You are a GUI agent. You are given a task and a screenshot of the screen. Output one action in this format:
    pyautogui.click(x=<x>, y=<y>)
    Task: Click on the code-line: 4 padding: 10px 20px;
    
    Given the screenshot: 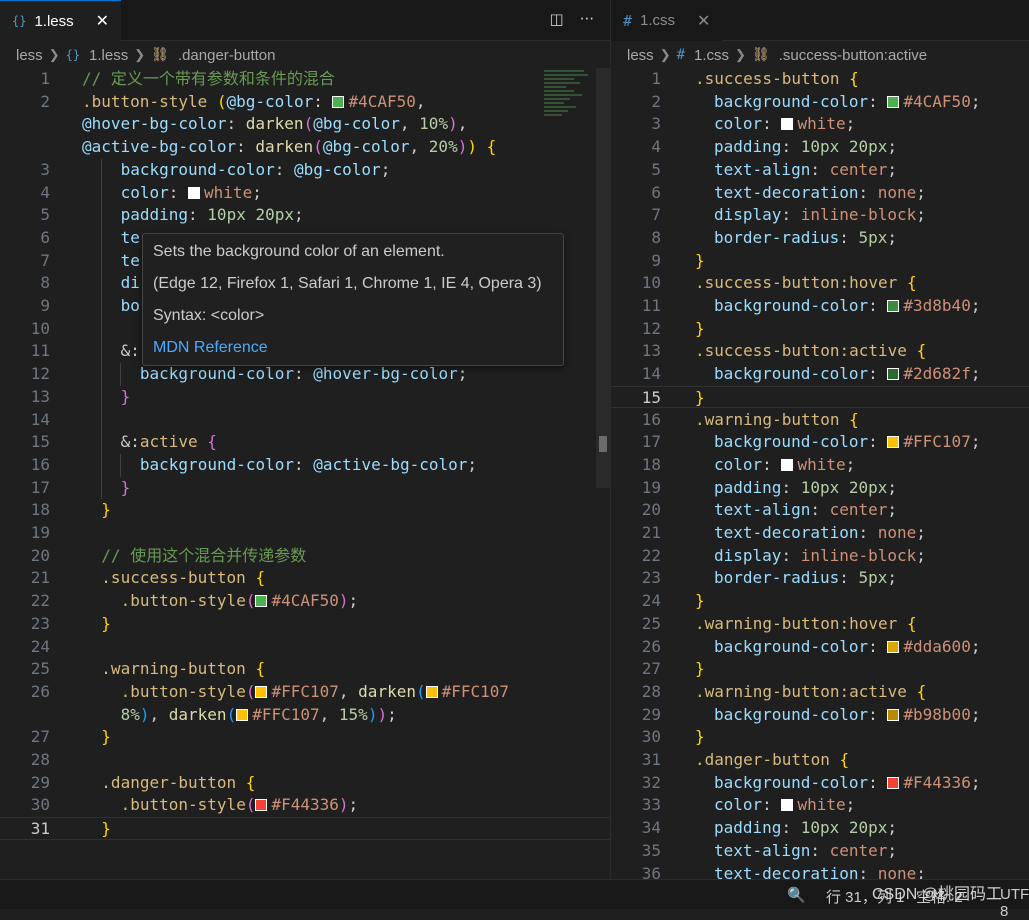 What is the action you would take?
    pyautogui.click(x=820, y=147)
    